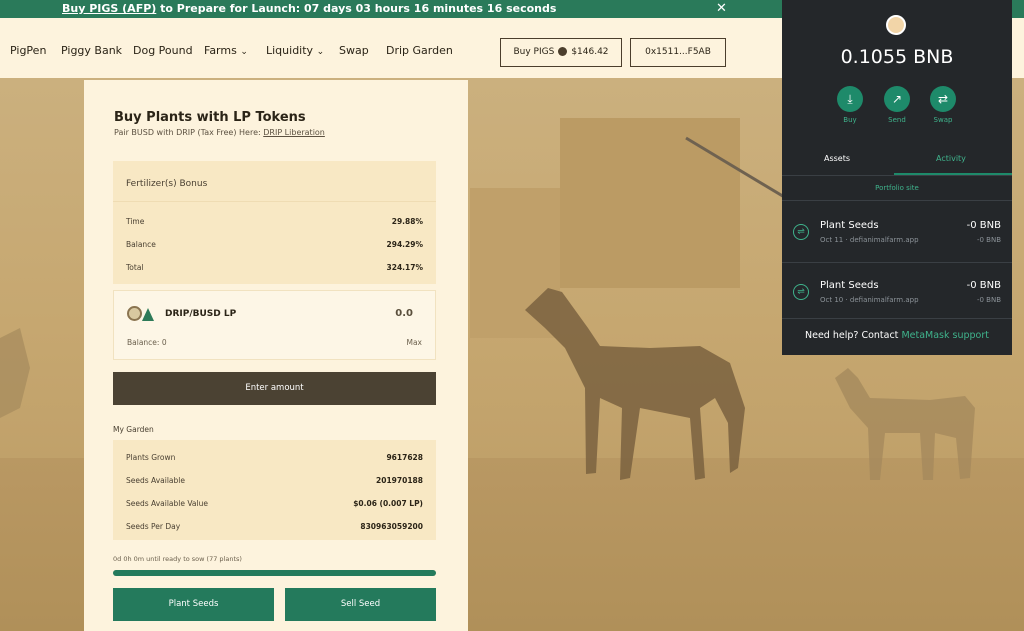 The width and height of the screenshot is (1024, 631). I want to click on wallet-balance: 0.1055 BNB, so click(897, 57).